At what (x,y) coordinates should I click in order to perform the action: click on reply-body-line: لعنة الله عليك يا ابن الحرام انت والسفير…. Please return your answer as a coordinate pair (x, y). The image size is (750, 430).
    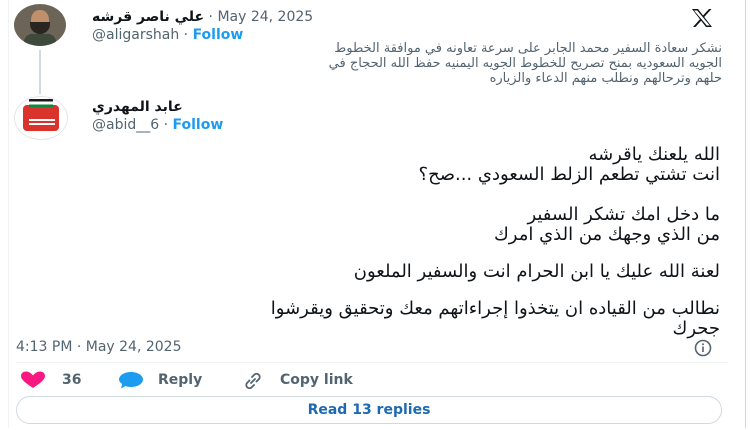
    Looking at the image, I should click on (536, 271).